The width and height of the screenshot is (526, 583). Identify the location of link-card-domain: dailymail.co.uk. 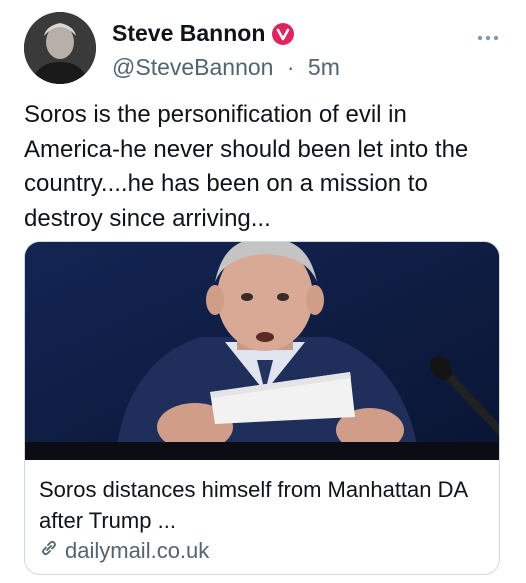
(124, 551).